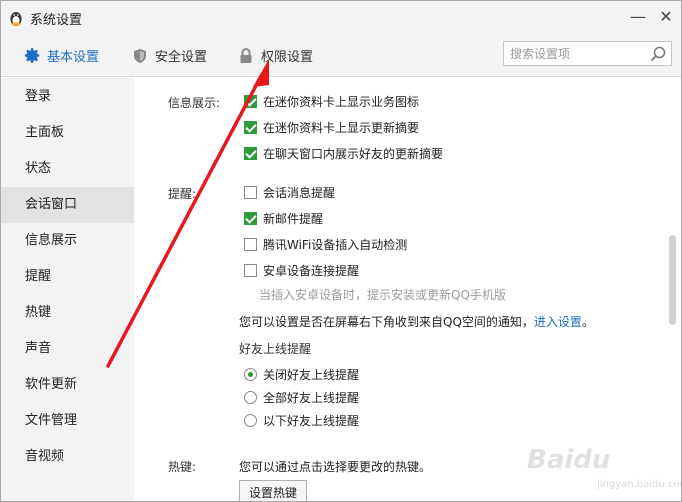 The width and height of the screenshot is (682, 502). Describe the element at coordinates (638, 16) in the screenshot. I see `minimize-button: —` at that location.